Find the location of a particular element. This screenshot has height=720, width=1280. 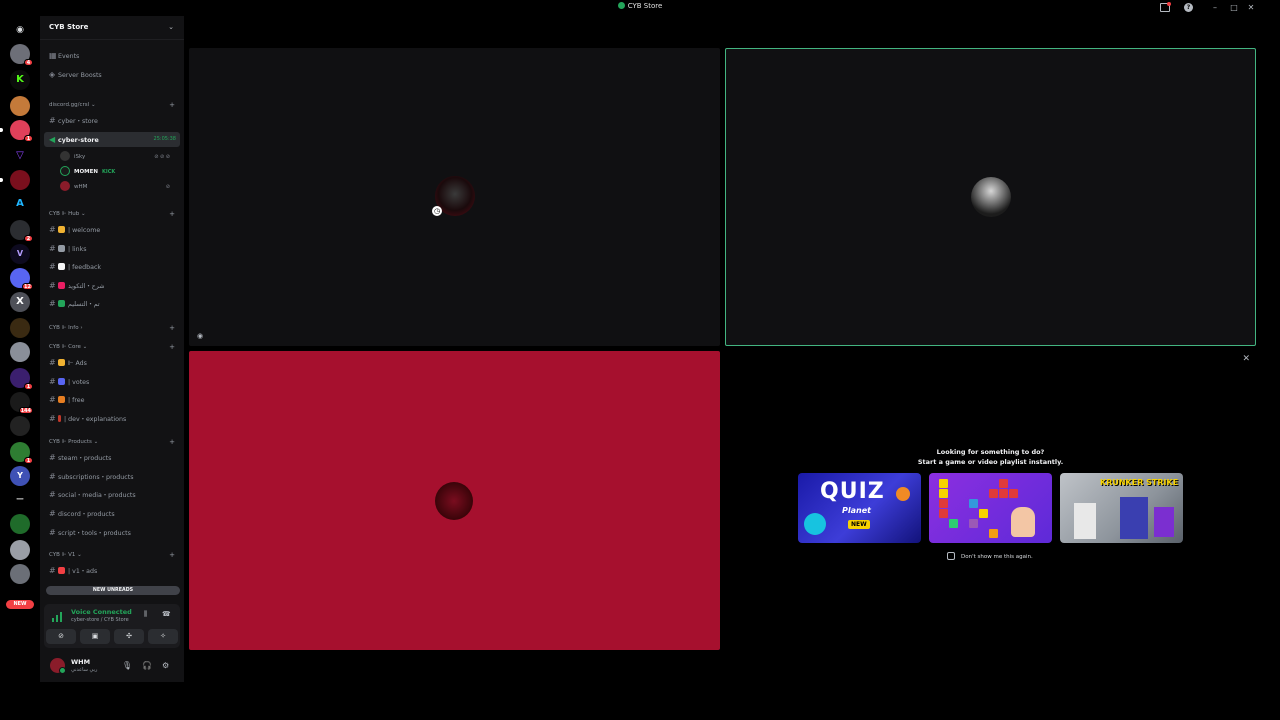

gear-icon: ⚙ is located at coordinates (165, 665).